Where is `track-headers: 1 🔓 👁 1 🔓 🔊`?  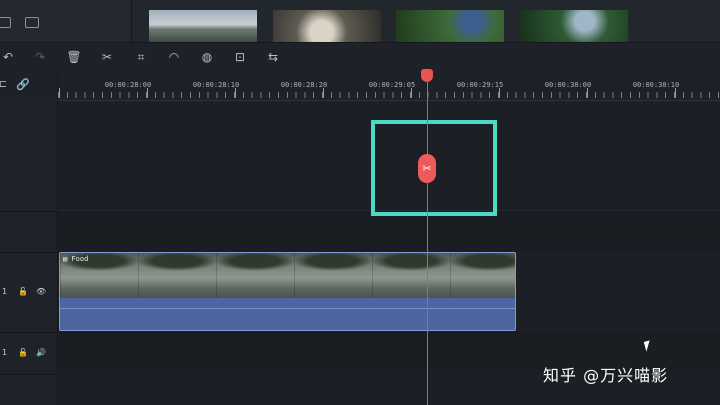
track-headers: 1 🔓 👁 1 🔓 🔊 is located at coordinates (29, 253).